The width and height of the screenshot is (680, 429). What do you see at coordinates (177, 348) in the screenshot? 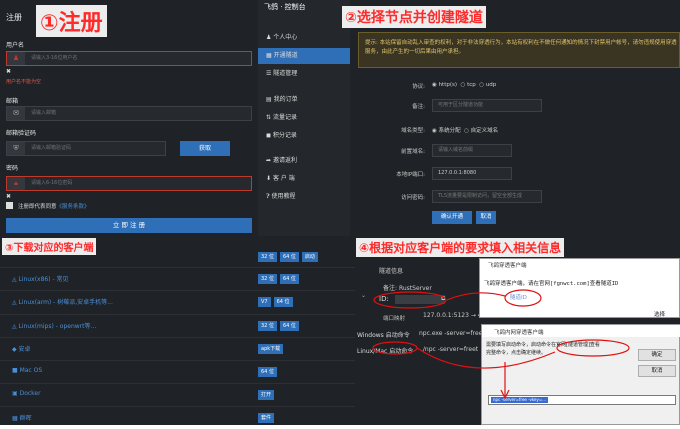
I see `list-item: ◆ 安卓 apk下载` at bounding box center [177, 348].